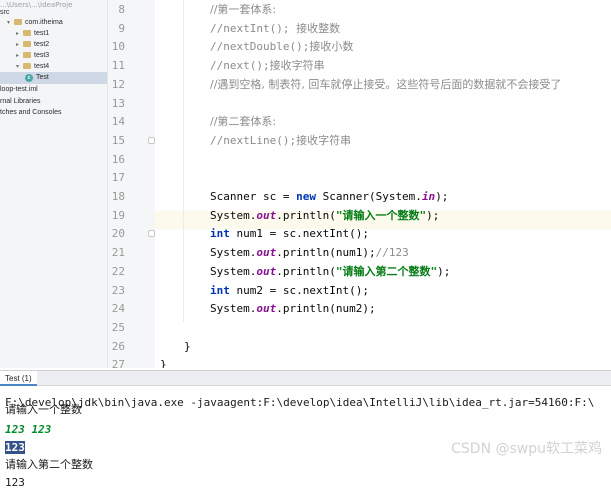 This screenshot has height=493, width=611. Describe the element at coordinates (280, 141) in the screenshot. I see `code-line: //nextLine();接收字符串` at that location.